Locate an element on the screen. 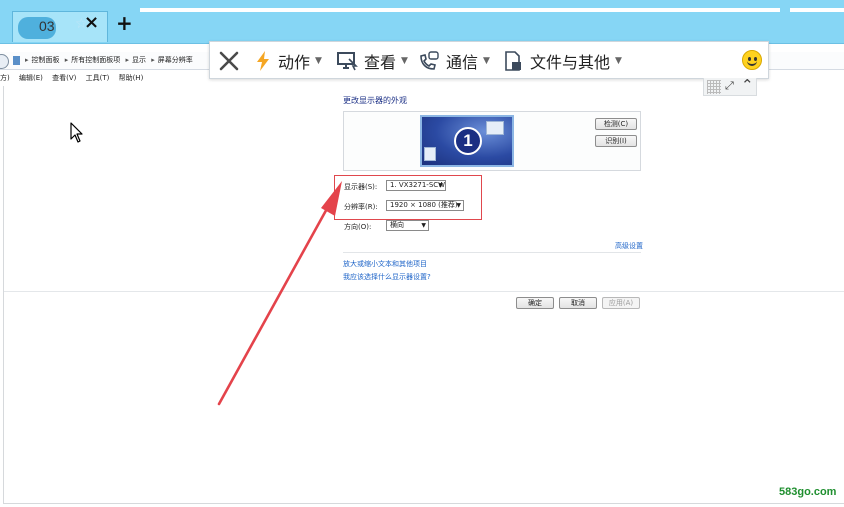 The height and width of the screenshot is (507, 844). menu-item-view: 查看(V) is located at coordinates (64, 78).